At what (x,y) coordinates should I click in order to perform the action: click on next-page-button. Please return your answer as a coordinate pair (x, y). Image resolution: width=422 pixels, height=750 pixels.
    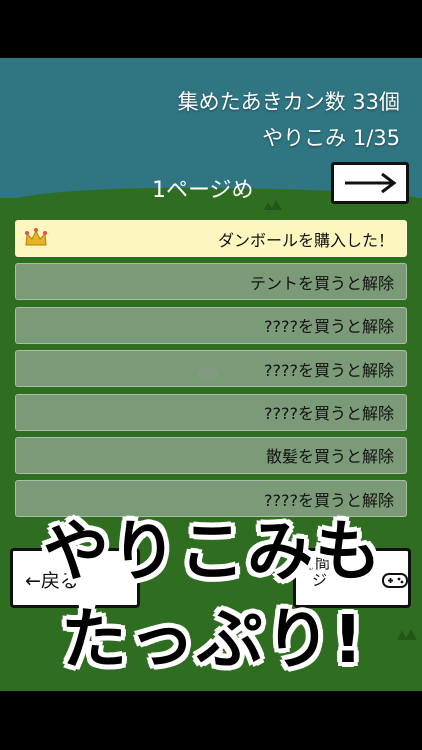
    Looking at the image, I should click on (370, 183).